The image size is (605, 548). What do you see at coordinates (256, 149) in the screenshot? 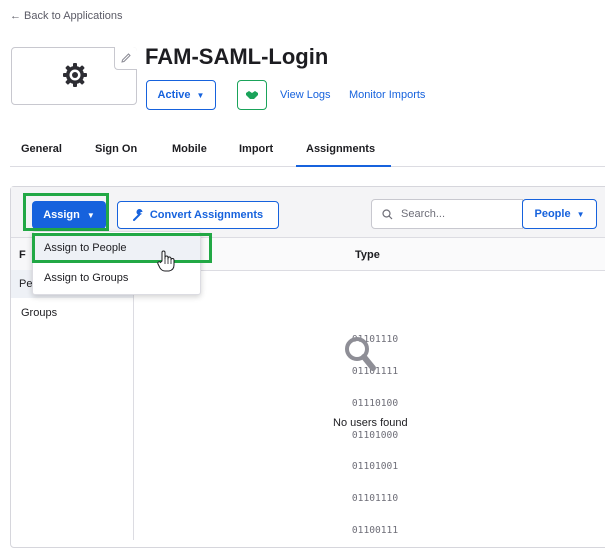
I see `tab-import: Import` at bounding box center [256, 149].